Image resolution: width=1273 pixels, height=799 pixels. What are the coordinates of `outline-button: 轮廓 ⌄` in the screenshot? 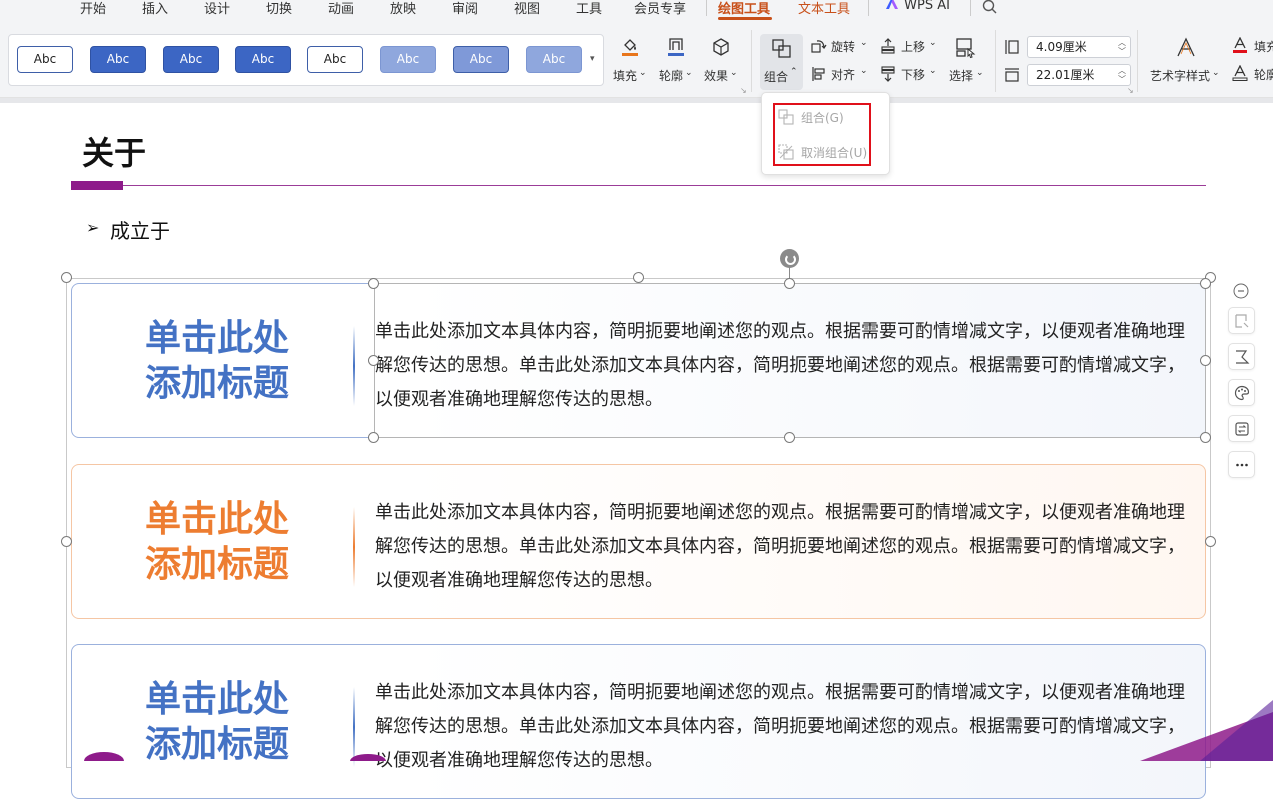 It's located at (676, 62).